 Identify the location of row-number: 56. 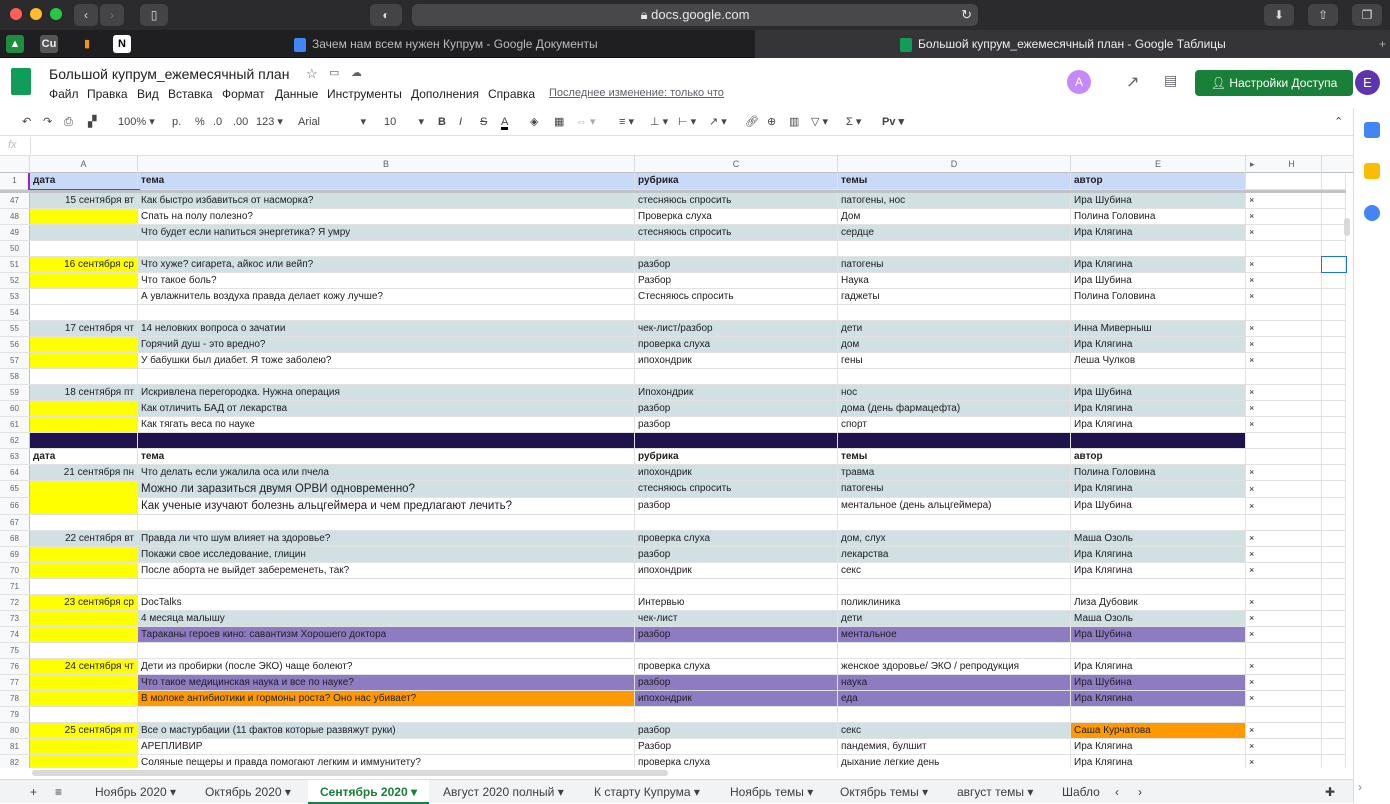
(15, 344).